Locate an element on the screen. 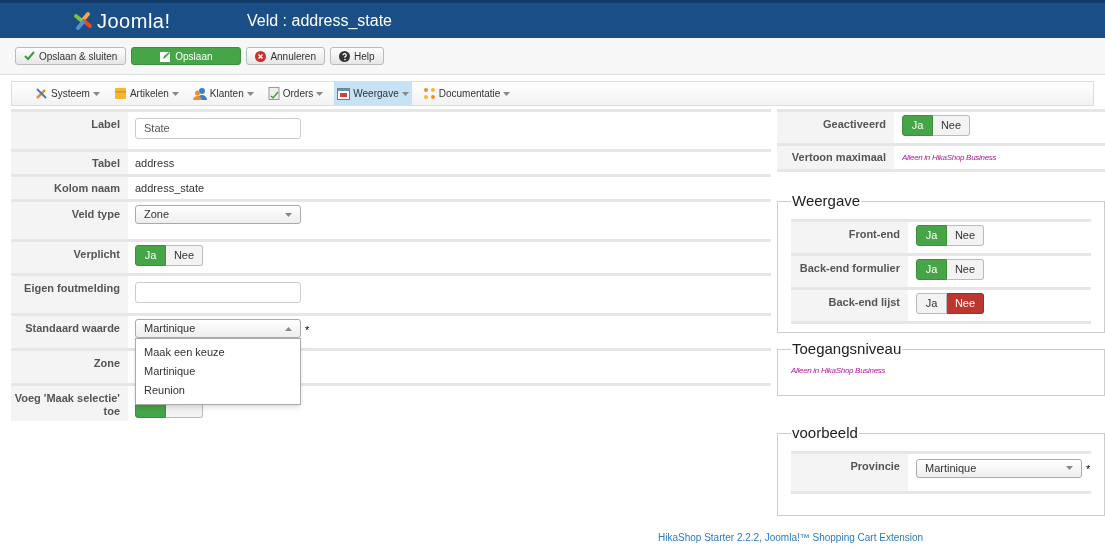  field-value: address is located at coordinates (155, 163).